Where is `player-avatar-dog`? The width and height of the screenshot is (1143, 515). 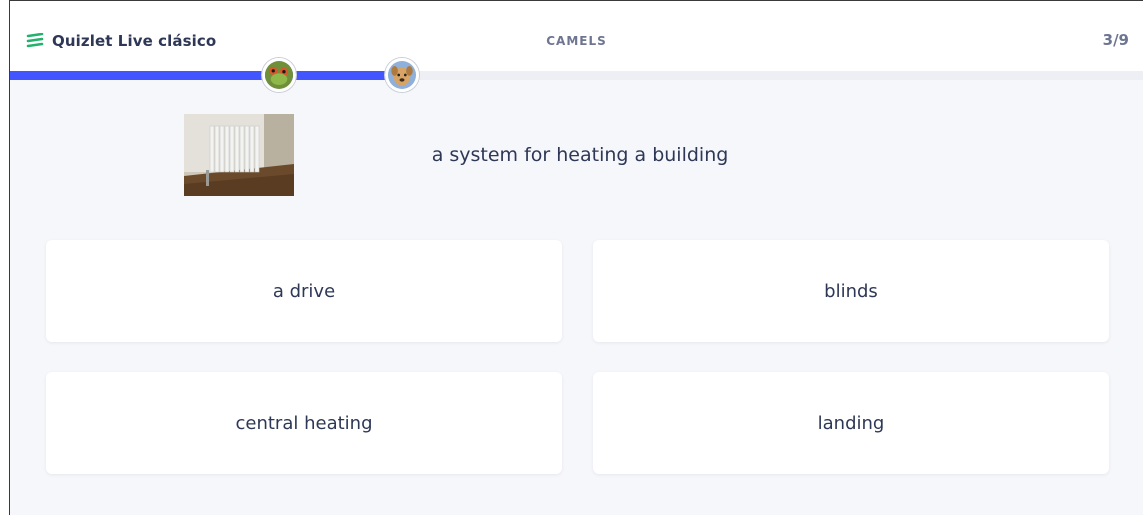 player-avatar-dog is located at coordinates (402, 75).